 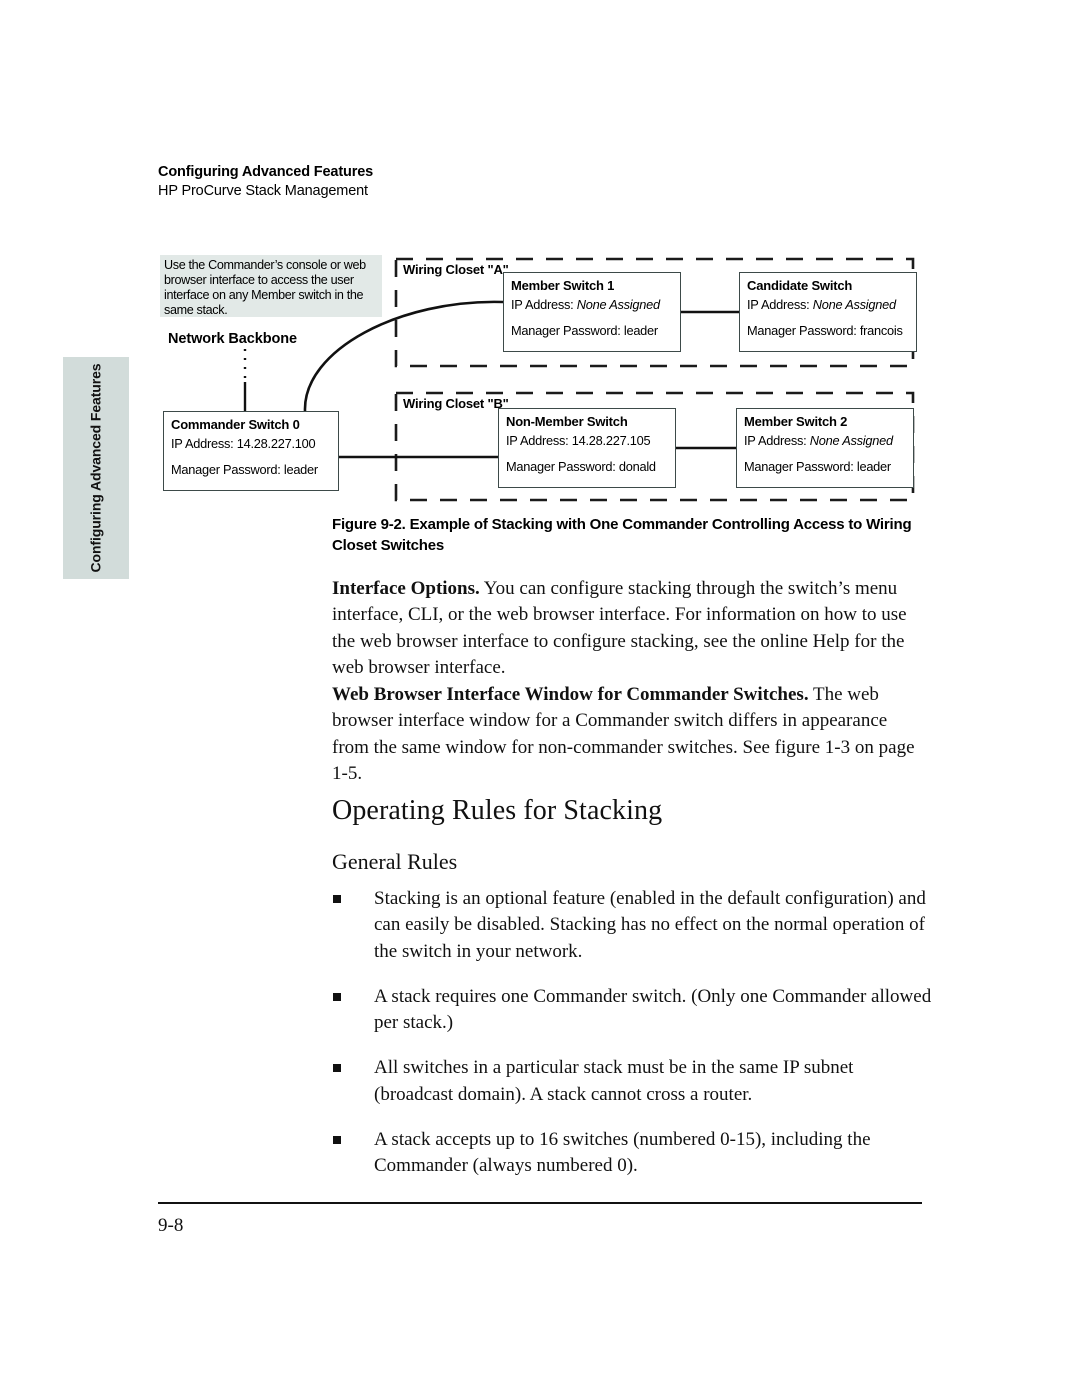 I want to click on switch-title: Member Switch 1, so click(x=563, y=285).